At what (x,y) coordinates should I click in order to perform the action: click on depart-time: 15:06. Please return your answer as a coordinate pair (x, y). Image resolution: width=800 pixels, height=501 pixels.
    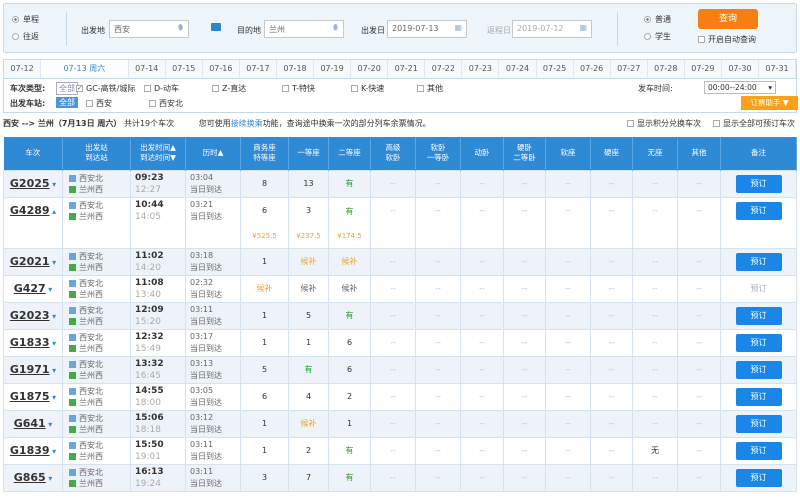
    Looking at the image, I should click on (149, 417).